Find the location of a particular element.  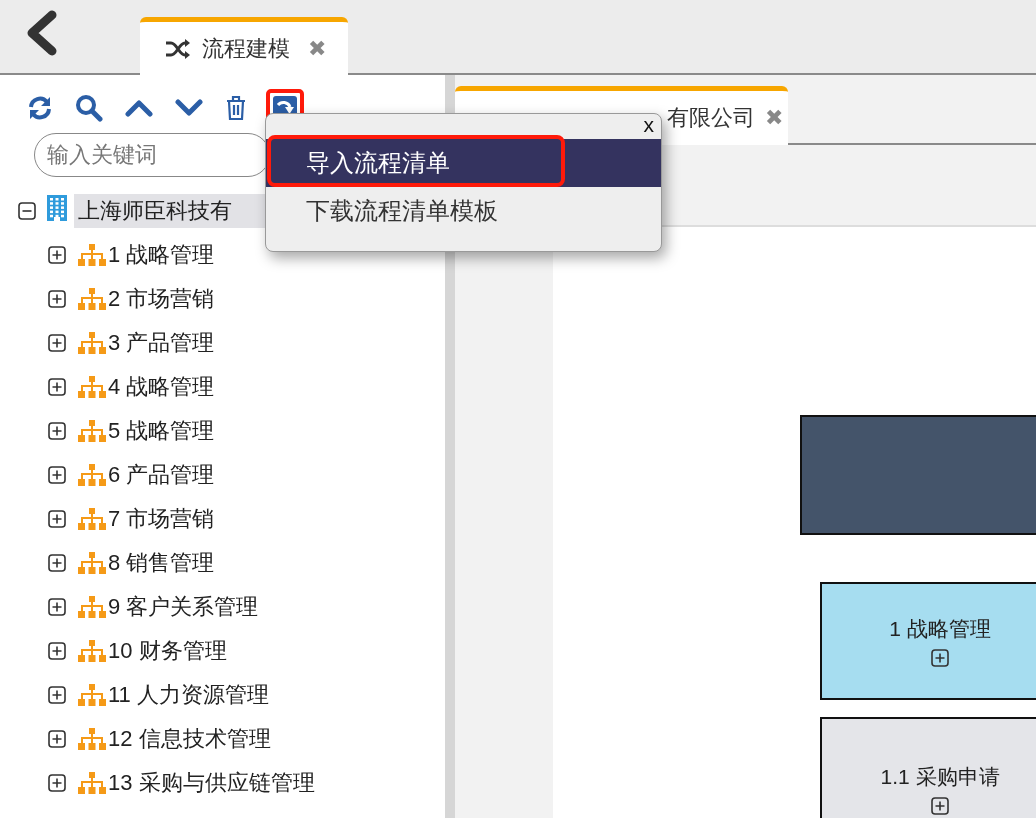

tab-label: 有限公司 is located at coordinates (711, 118).